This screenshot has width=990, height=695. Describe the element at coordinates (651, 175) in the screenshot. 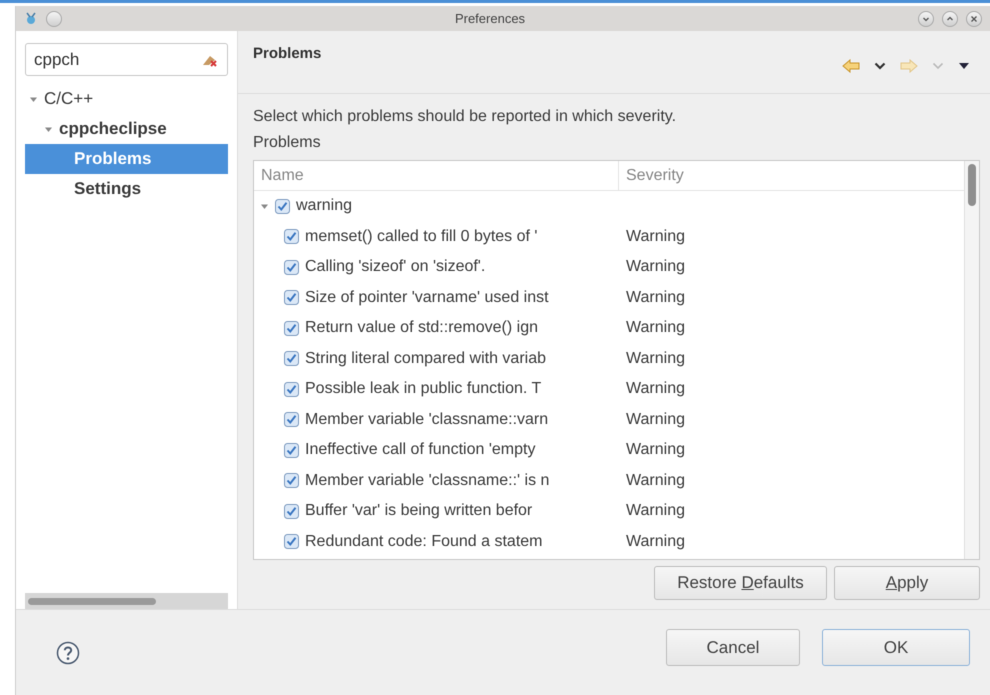

I see `column-header: Severity` at that location.